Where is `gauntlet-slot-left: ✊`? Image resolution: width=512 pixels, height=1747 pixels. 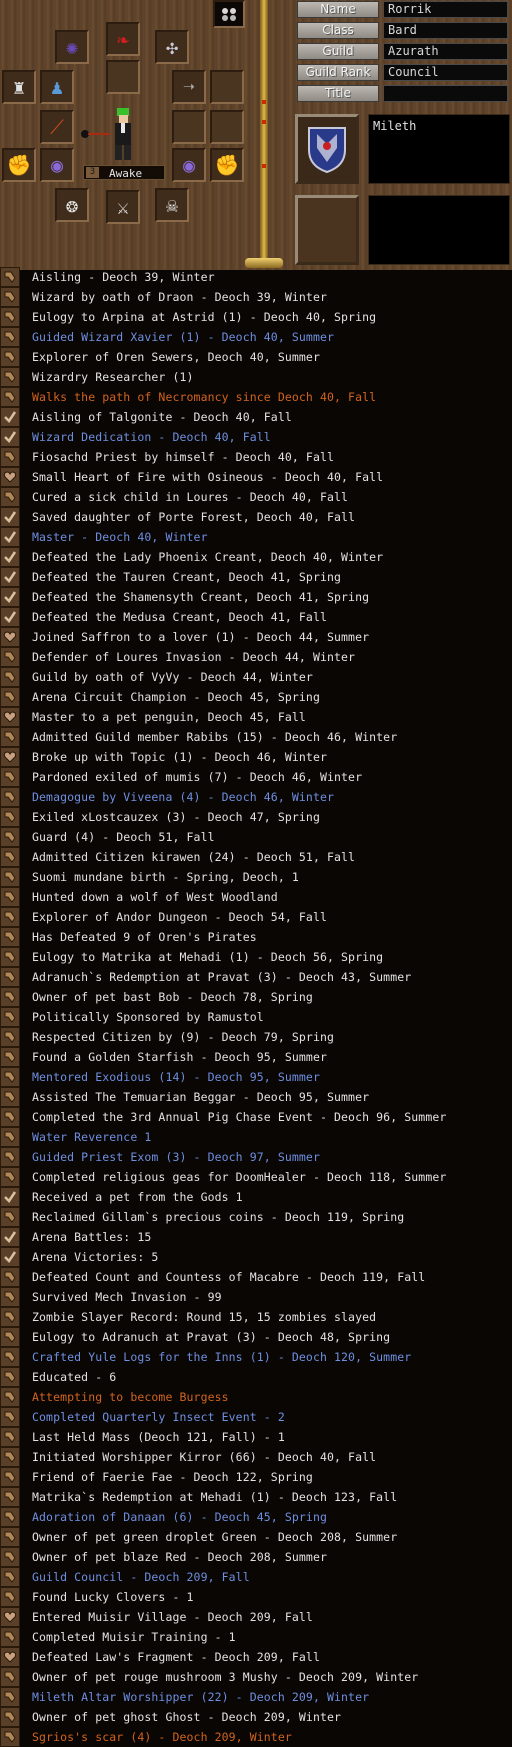
gauntlet-slot-left: ✊ is located at coordinates (19, 165).